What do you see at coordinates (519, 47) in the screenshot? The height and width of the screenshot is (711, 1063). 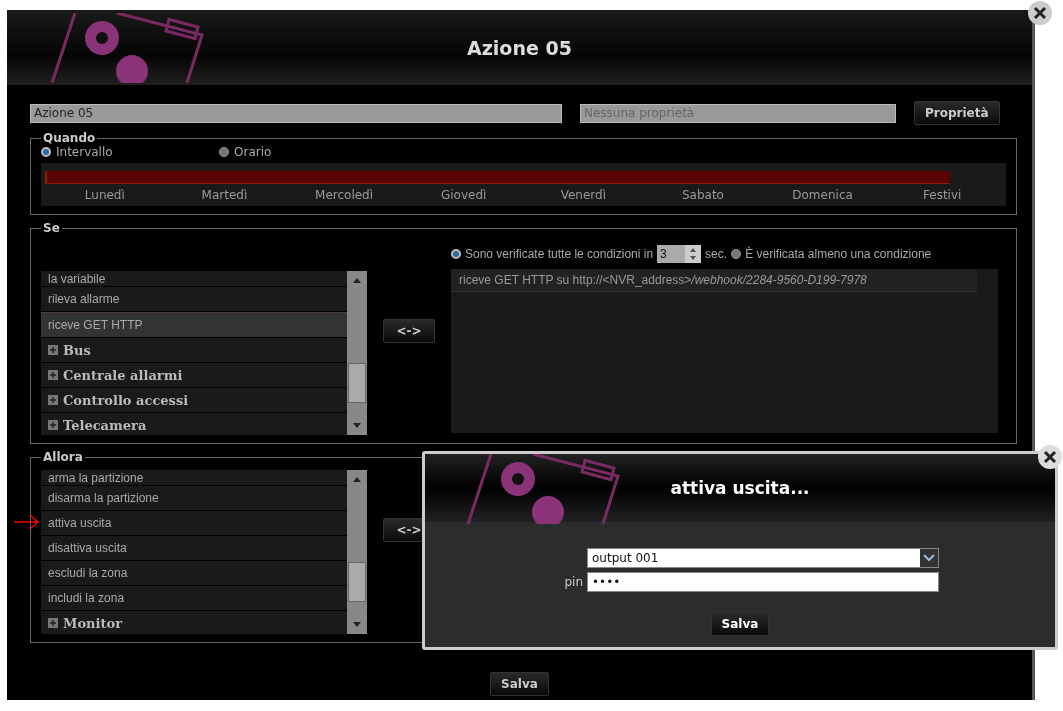 I see `dialog-title: Azione 05` at bounding box center [519, 47].